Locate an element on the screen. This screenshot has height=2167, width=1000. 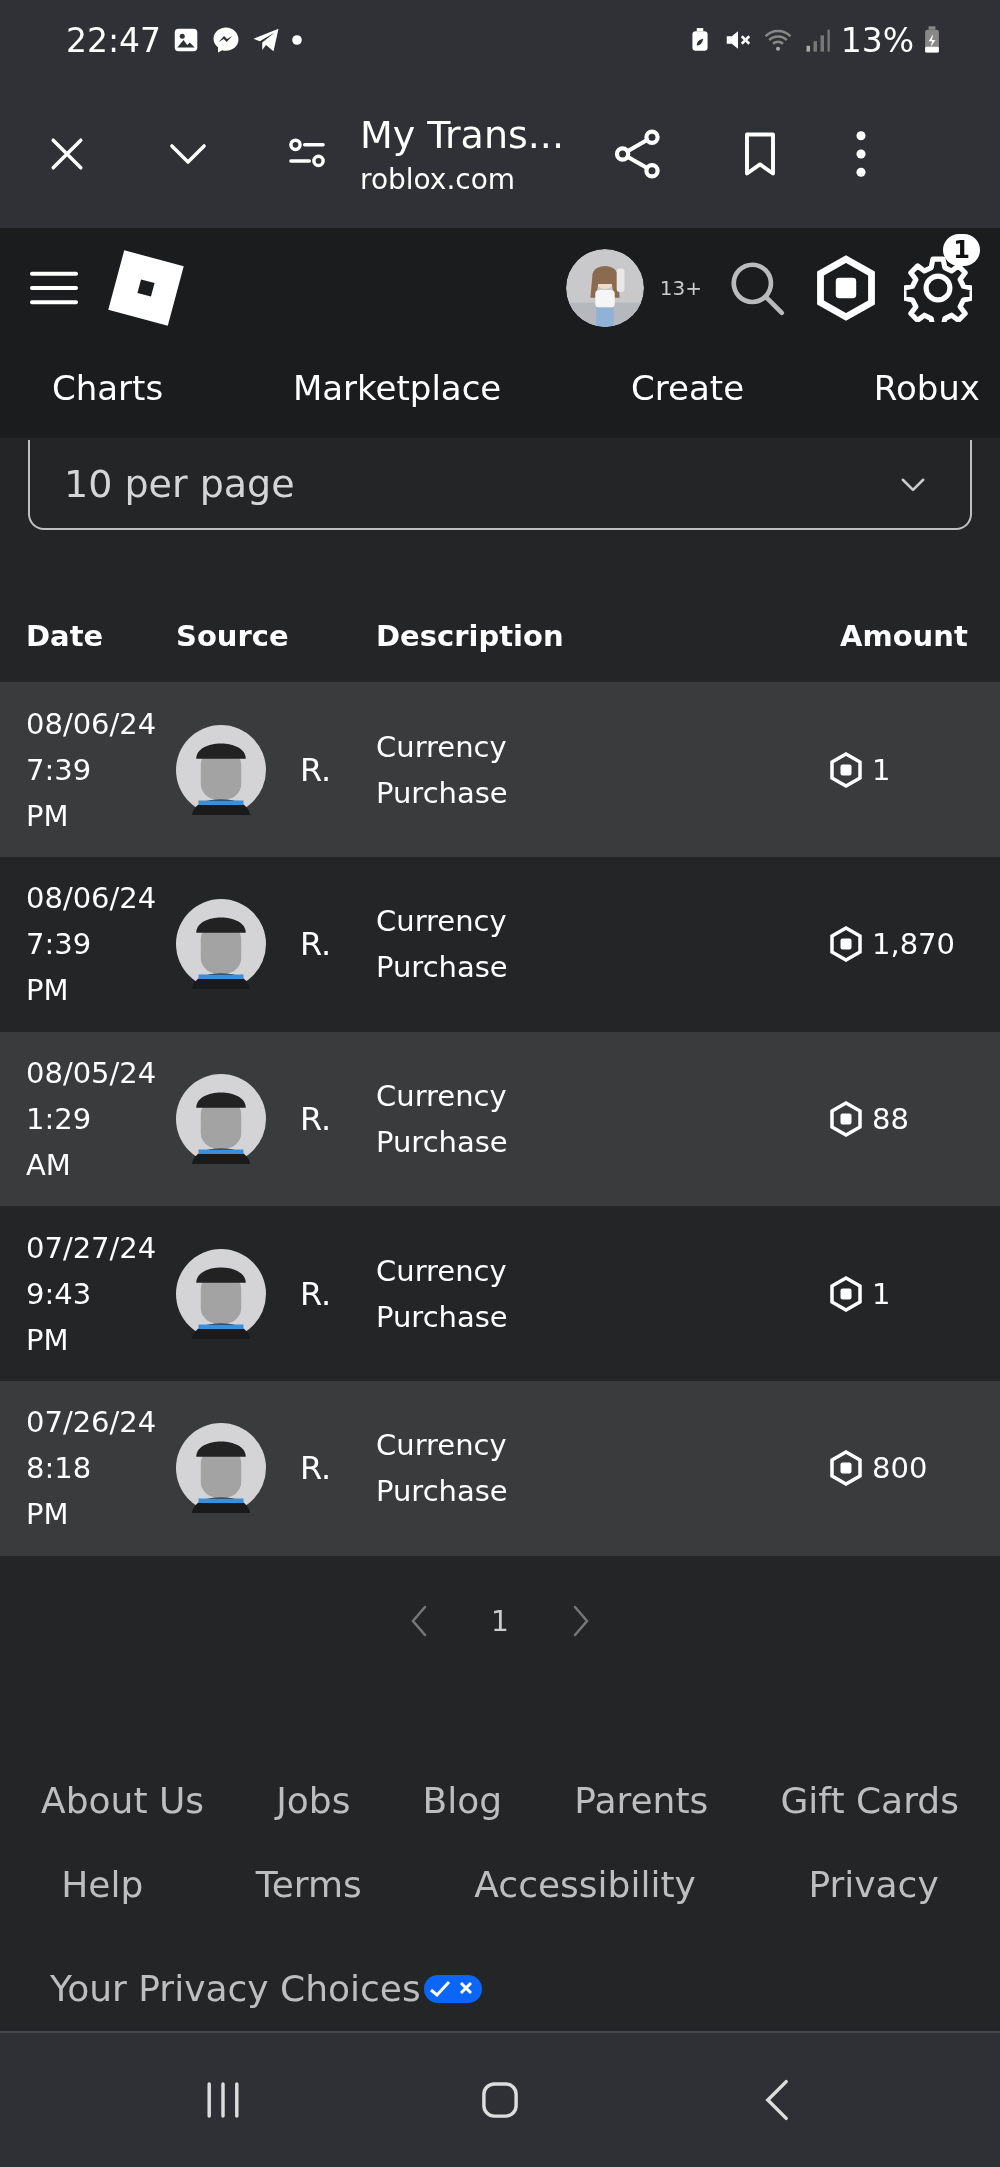
dot-icon is located at coordinates (297, 40).